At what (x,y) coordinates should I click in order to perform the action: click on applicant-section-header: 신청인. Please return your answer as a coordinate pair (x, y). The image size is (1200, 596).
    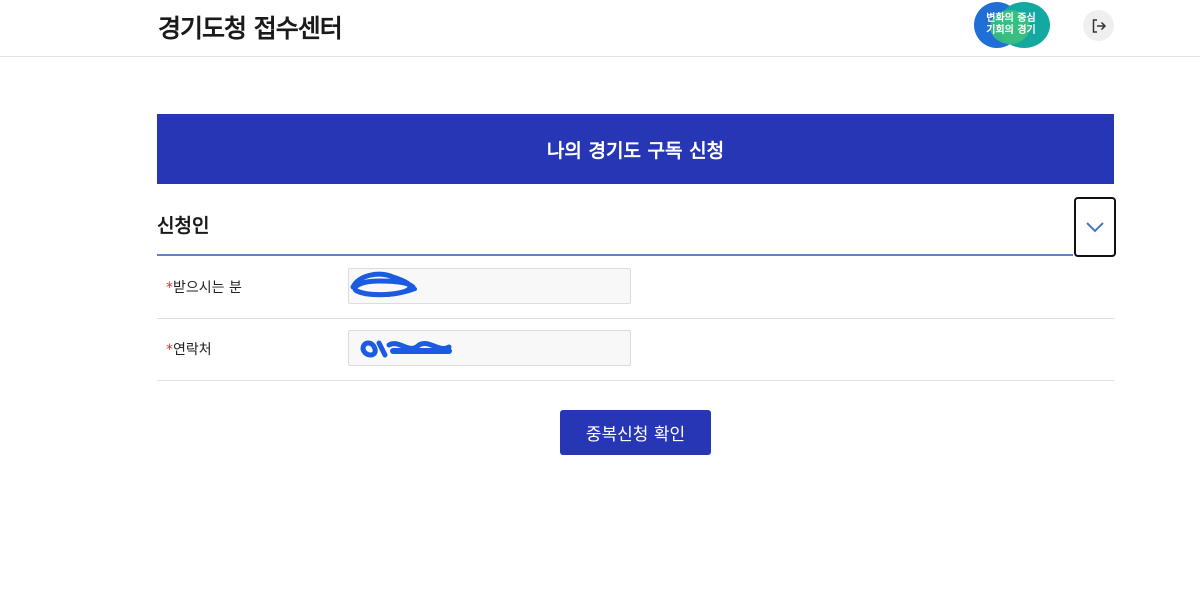
    Looking at the image, I should click on (615, 226).